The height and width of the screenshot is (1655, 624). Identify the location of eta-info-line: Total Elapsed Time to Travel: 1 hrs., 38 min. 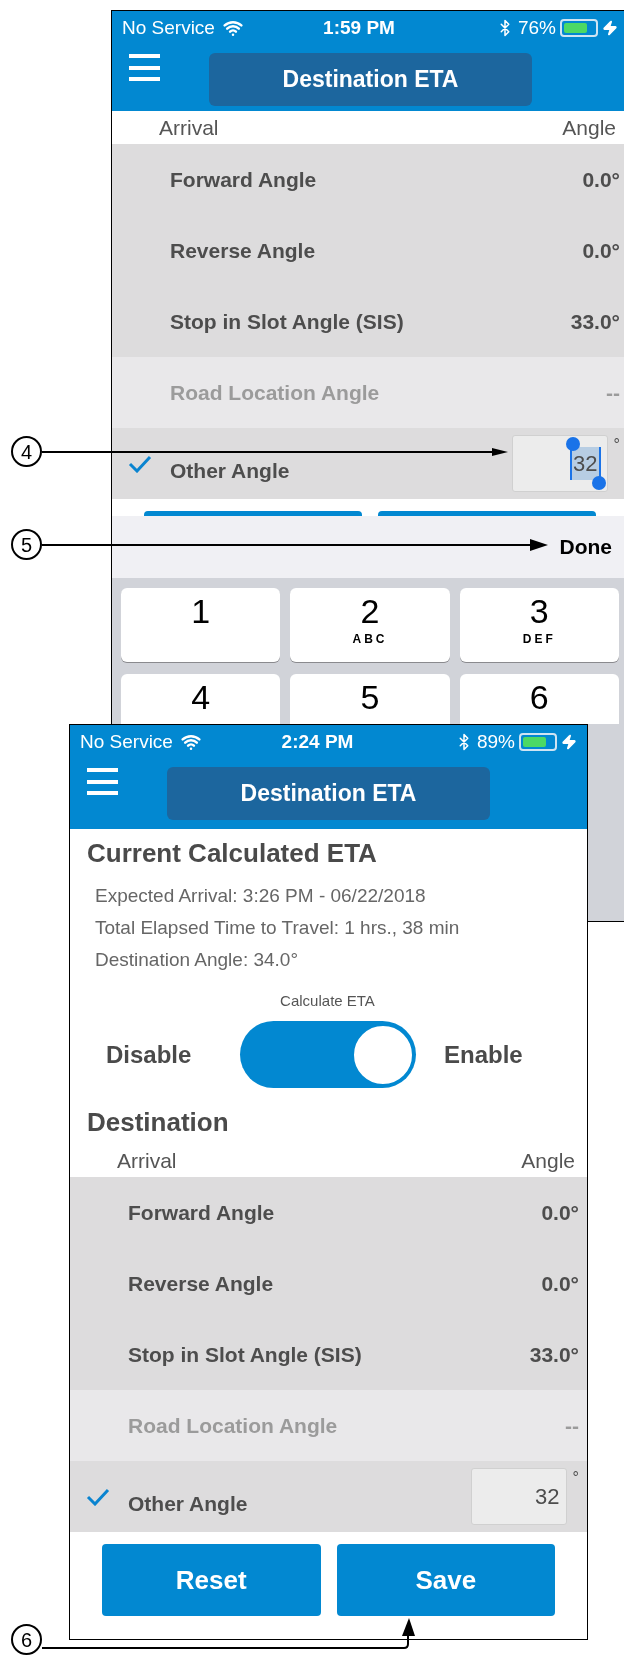
(278, 928).